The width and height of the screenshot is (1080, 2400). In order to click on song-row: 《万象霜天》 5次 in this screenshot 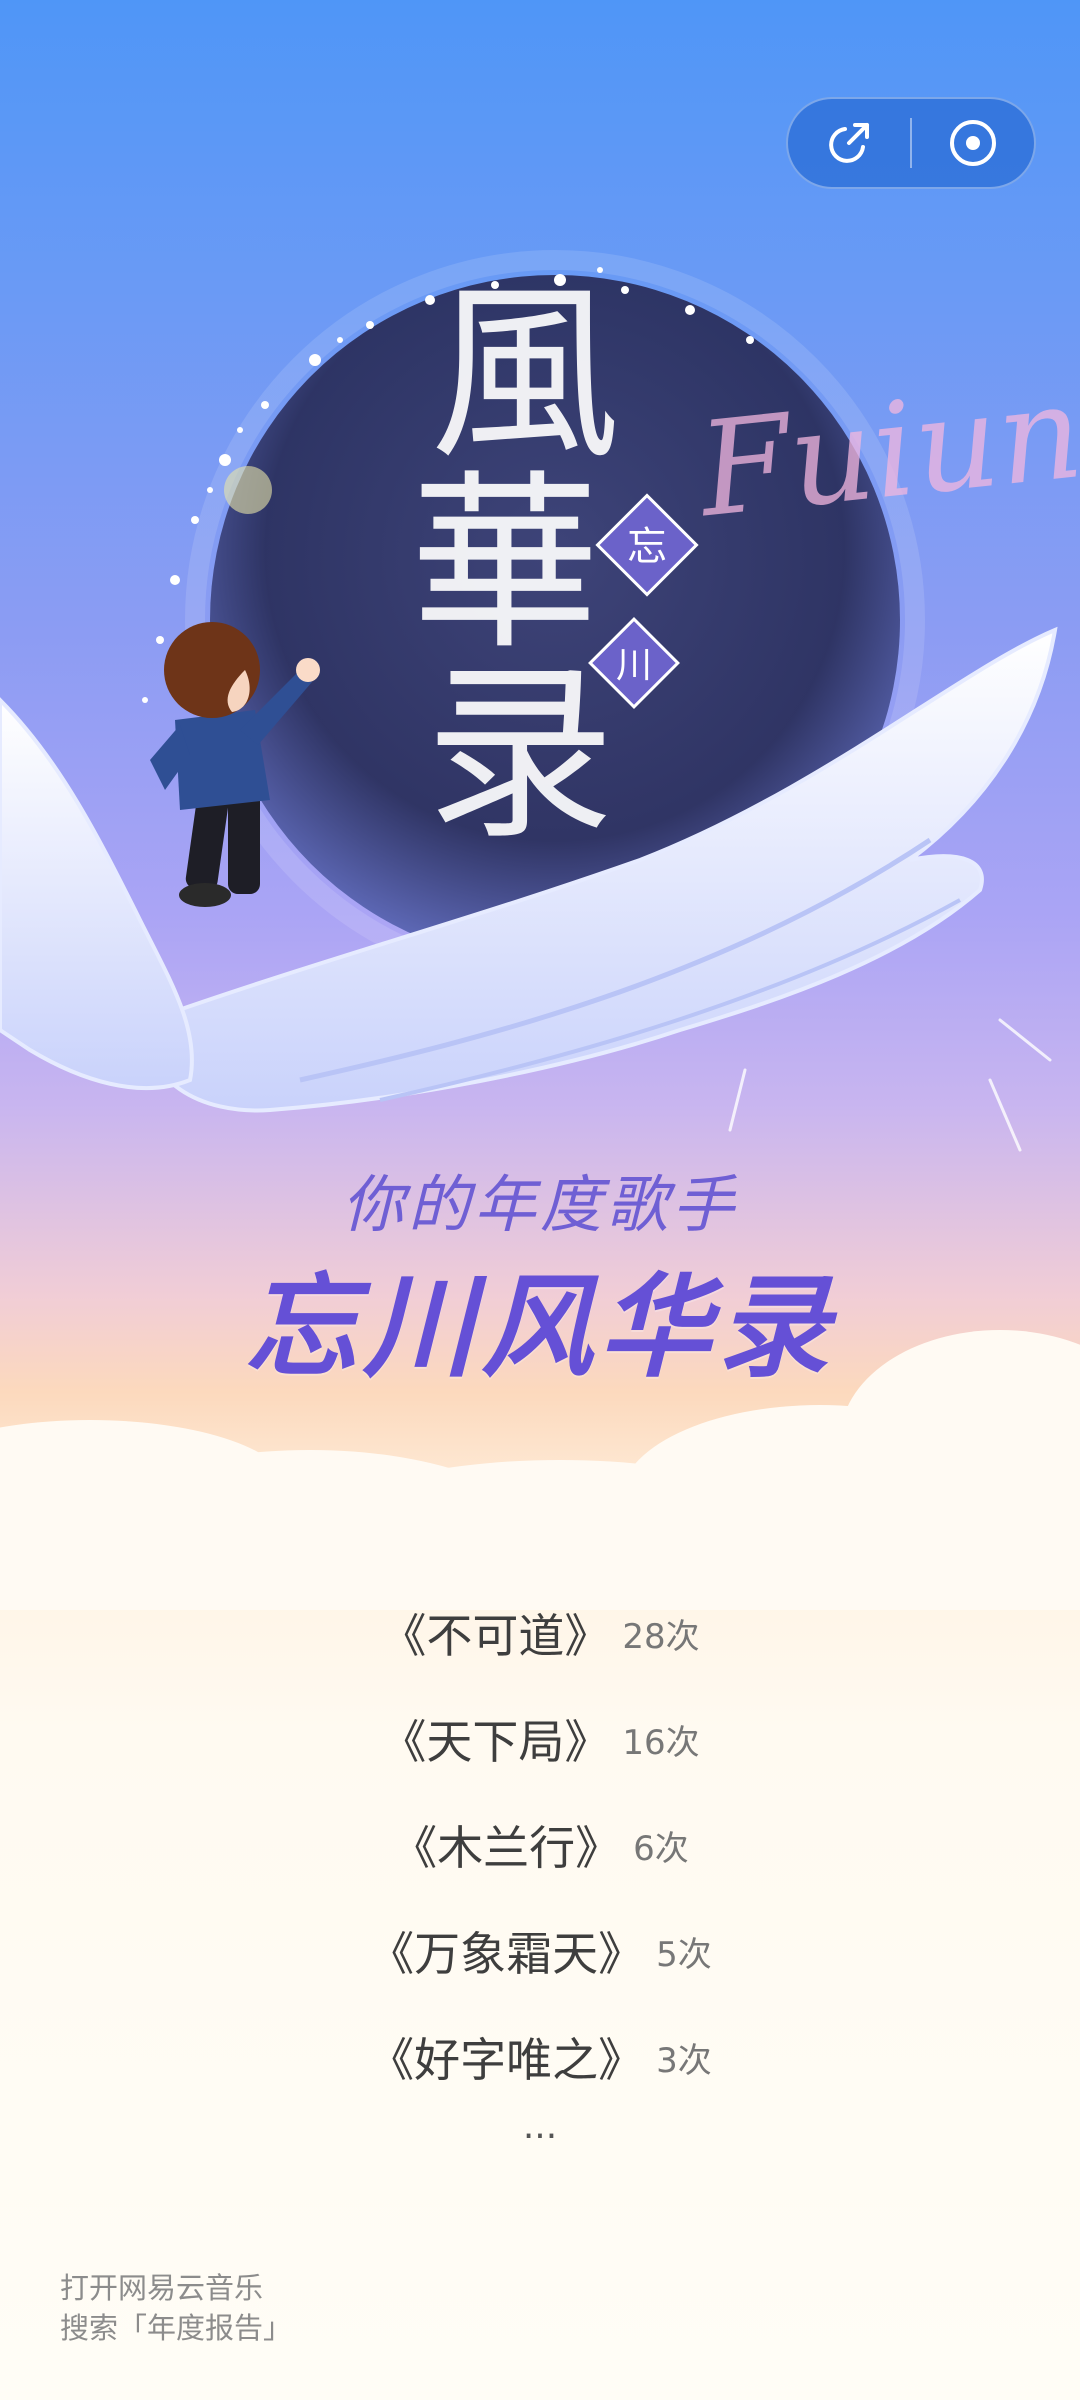, I will do `click(540, 1951)`.